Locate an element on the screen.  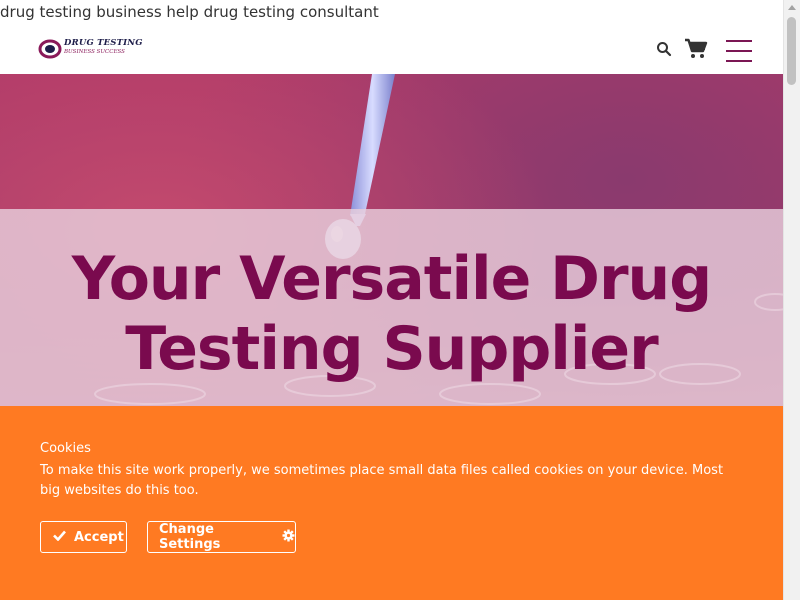
change-settings-label: Change Settings is located at coordinates (190, 537).